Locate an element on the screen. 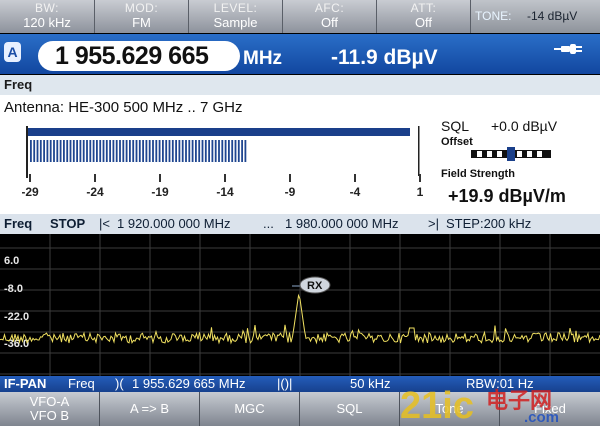 The height and width of the screenshot is (426, 600). status-state: STOP is located at coordinates (68, 223).